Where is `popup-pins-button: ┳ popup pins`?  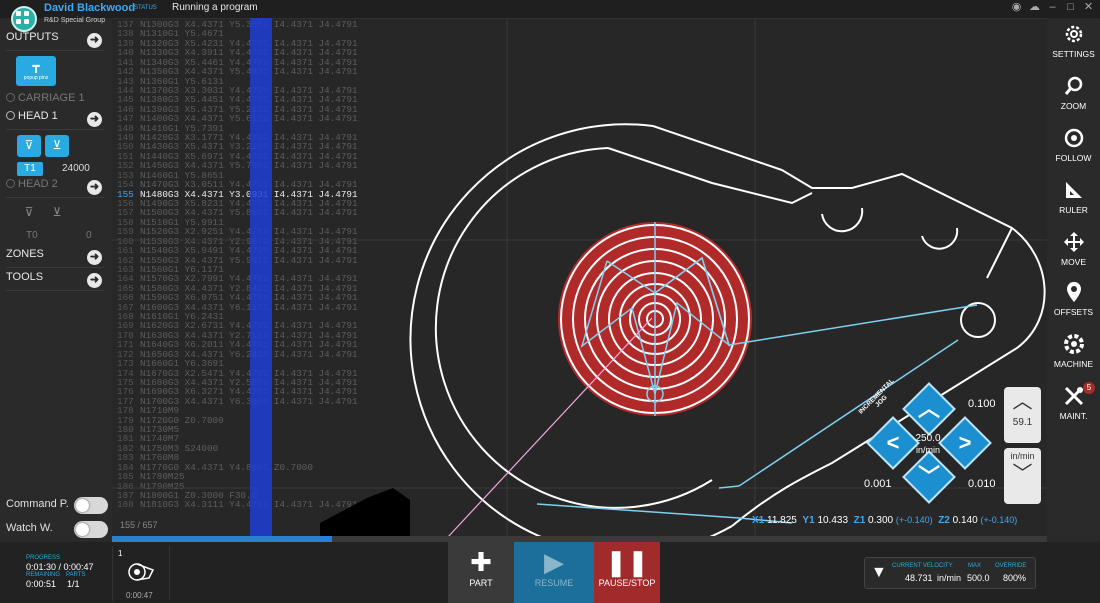
popup-pins-button: ┳ popup pins is located at coordinates (36, 71).